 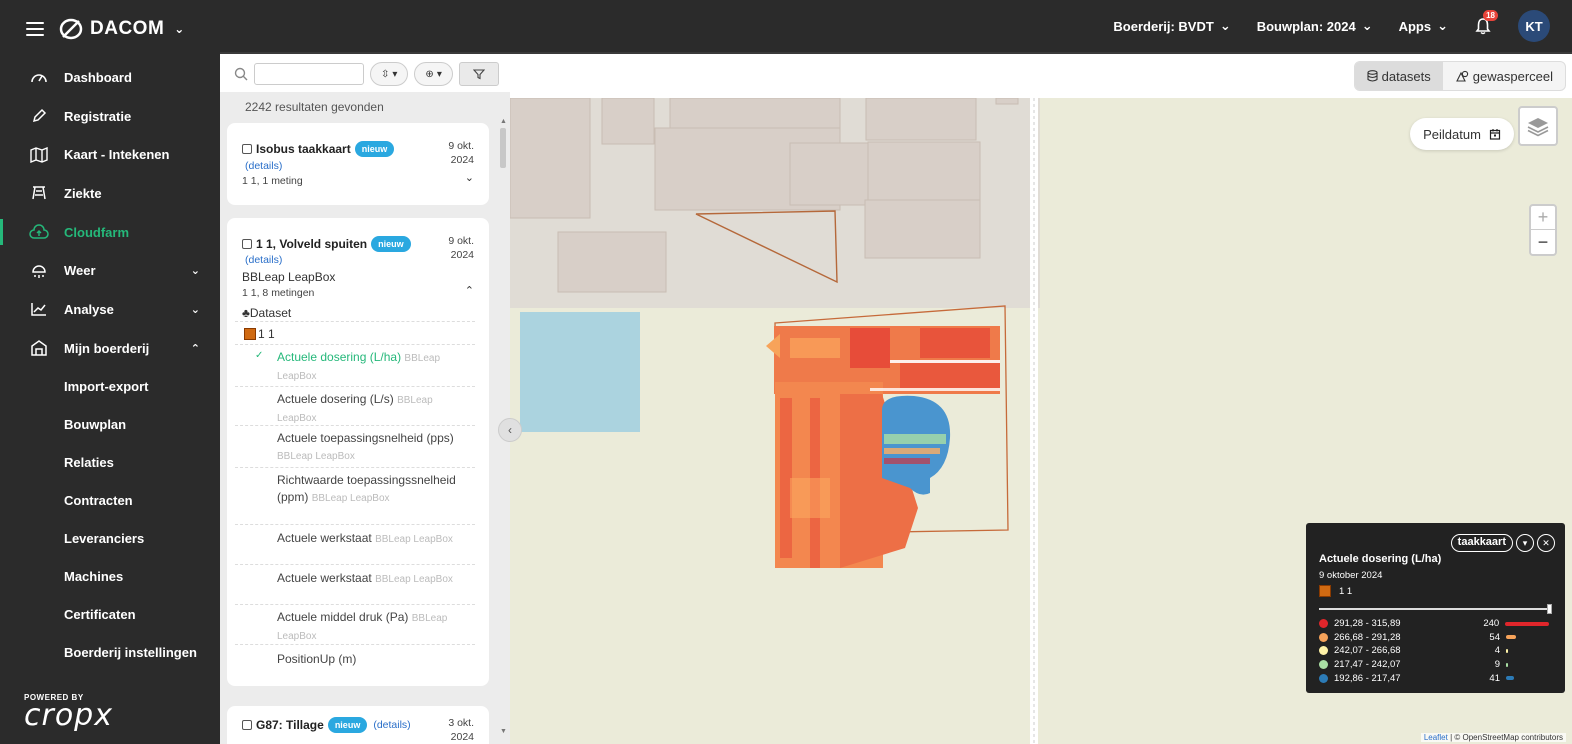 What do you see at coordinates (39, 232) in the screenshot?
I see `cloud-upload-icon` at bounding box center [39, 232].